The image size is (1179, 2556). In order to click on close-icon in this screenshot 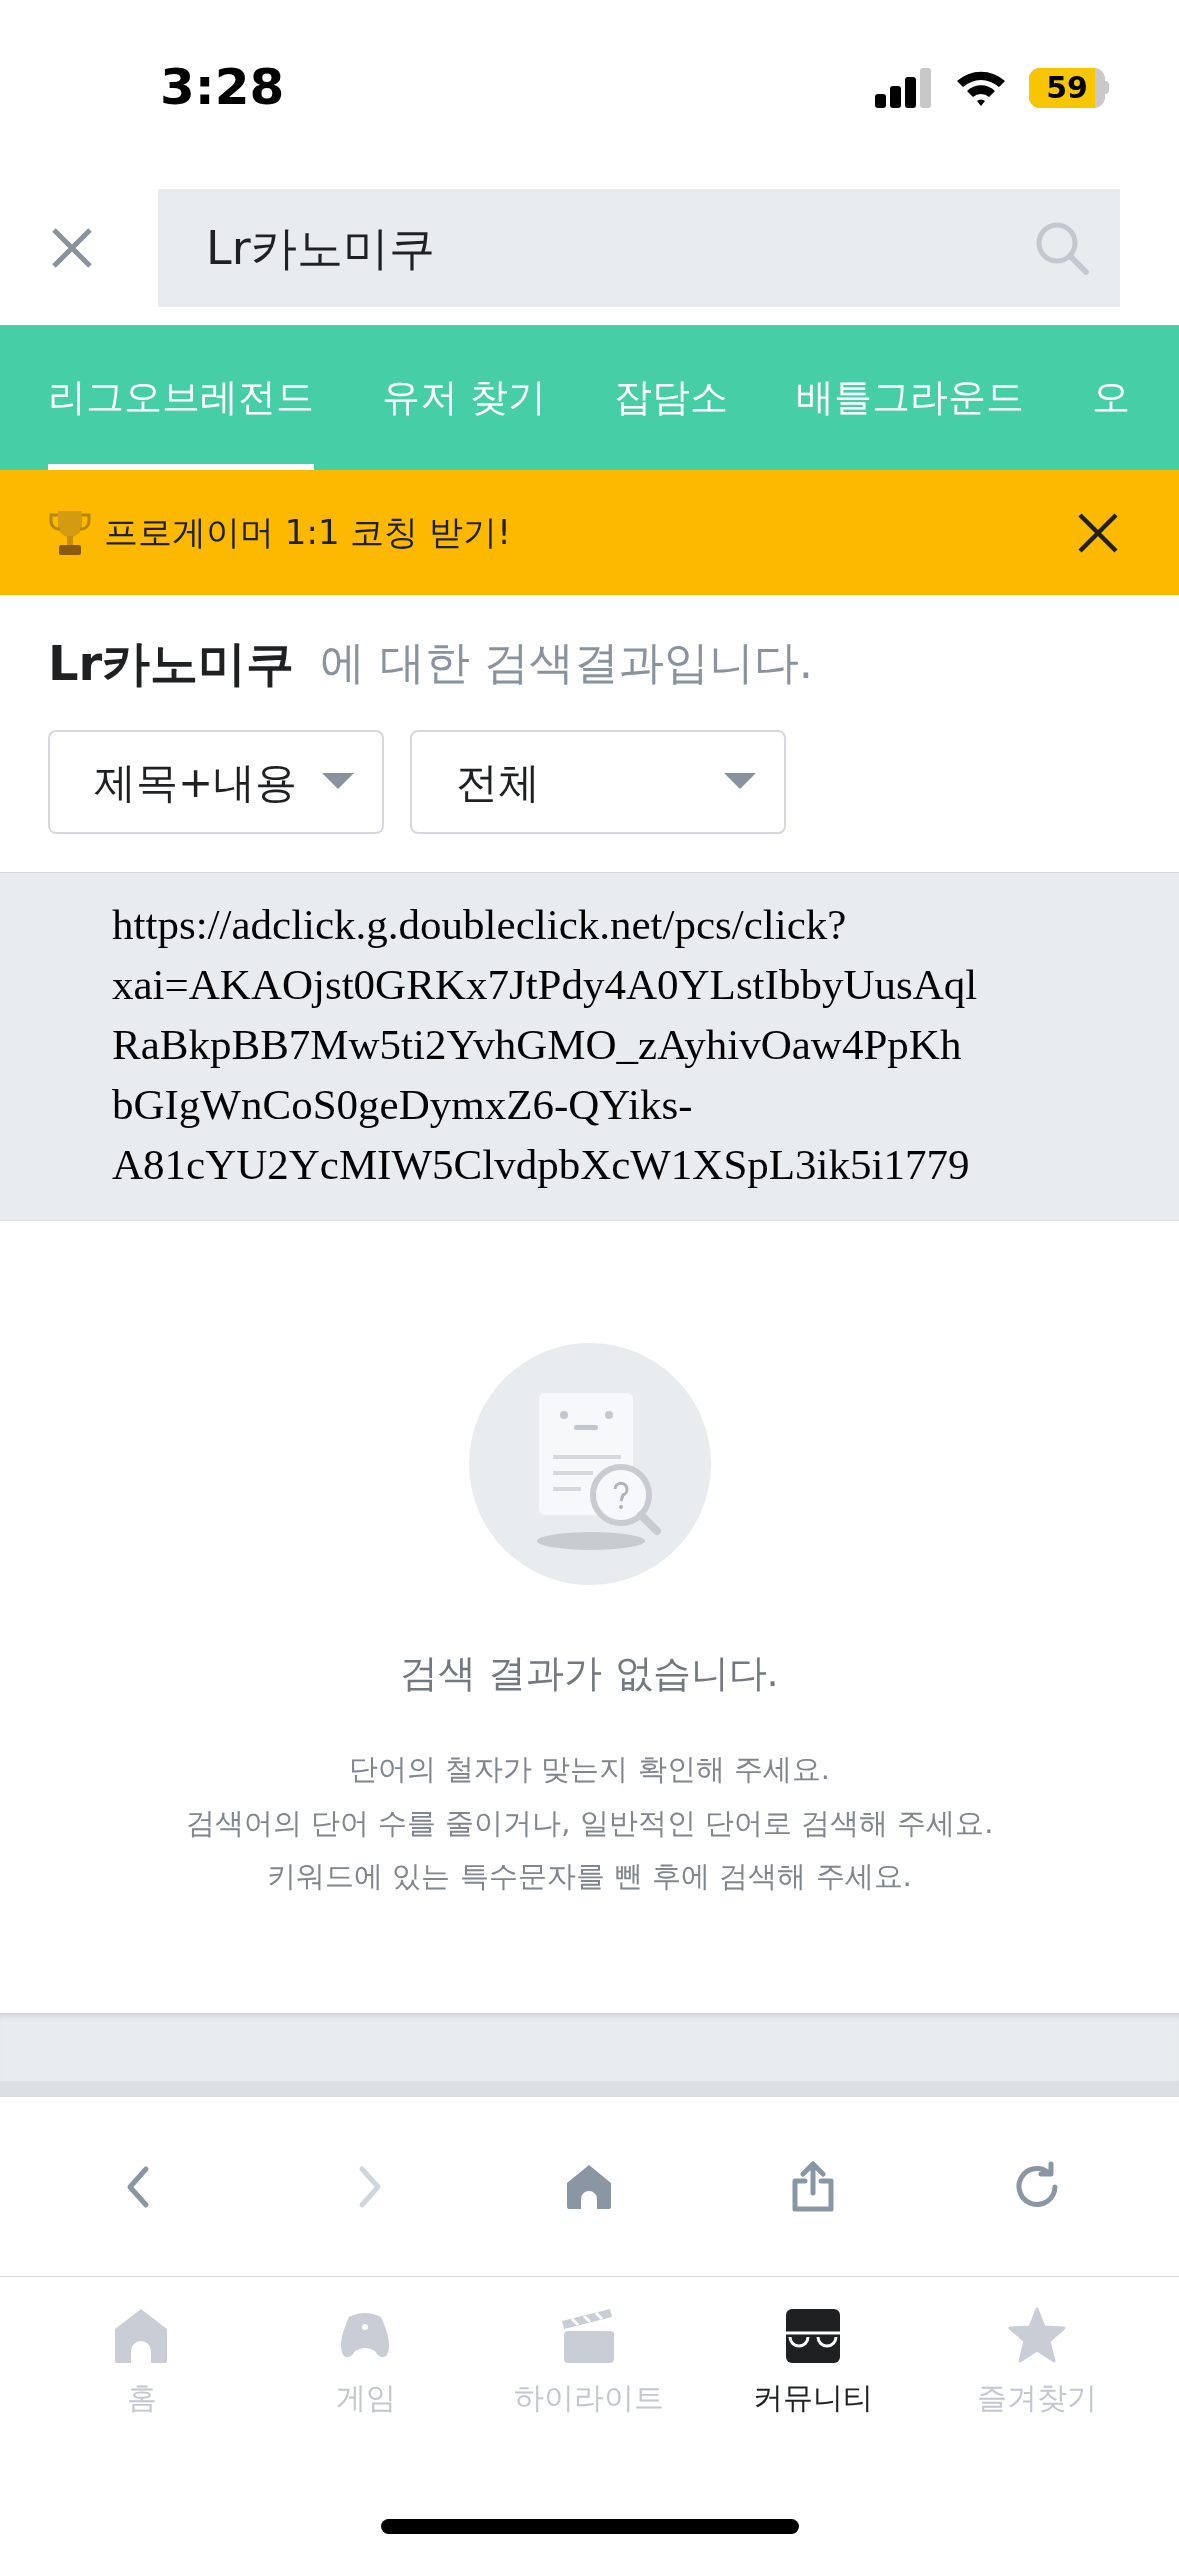, I will do `click(1098, 532)`.